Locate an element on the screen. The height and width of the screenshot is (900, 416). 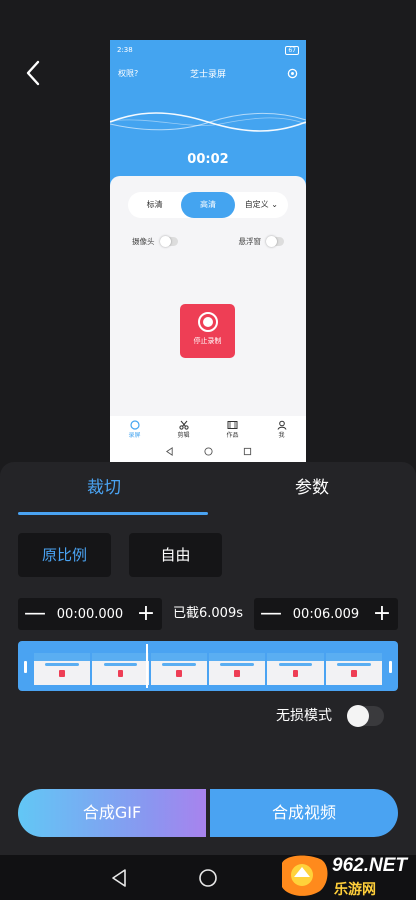
preview-camera-switch is located at coordinates (168, 241).